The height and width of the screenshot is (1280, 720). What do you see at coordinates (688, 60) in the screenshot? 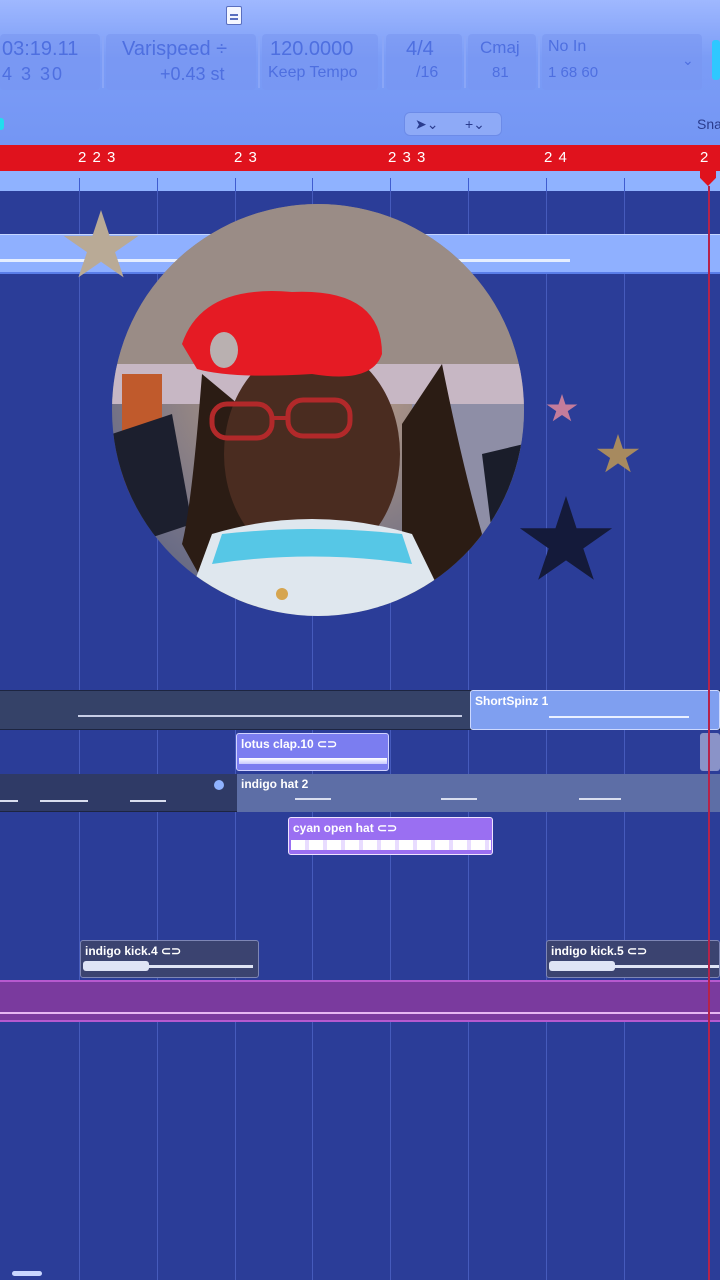
I see `chevron-down-icon: ⌄` at bounding box center [688, 60].